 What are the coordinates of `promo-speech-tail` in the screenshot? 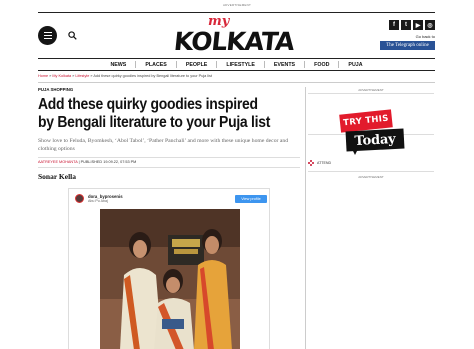 It's located at (355, 152).